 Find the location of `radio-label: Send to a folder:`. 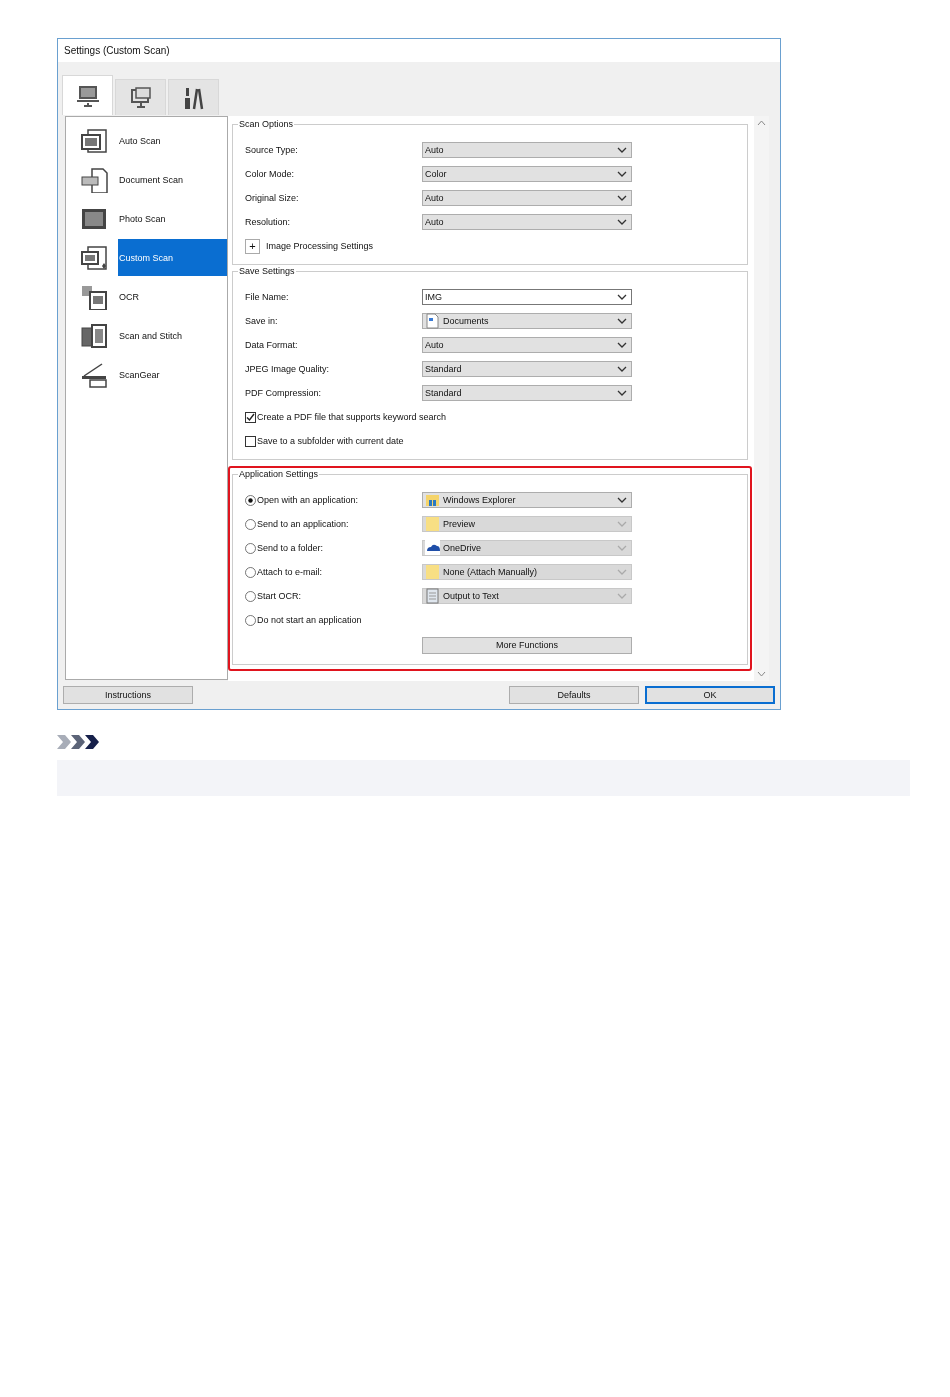

radio-label: Send to a folder: is located at coordinates (290, 548).